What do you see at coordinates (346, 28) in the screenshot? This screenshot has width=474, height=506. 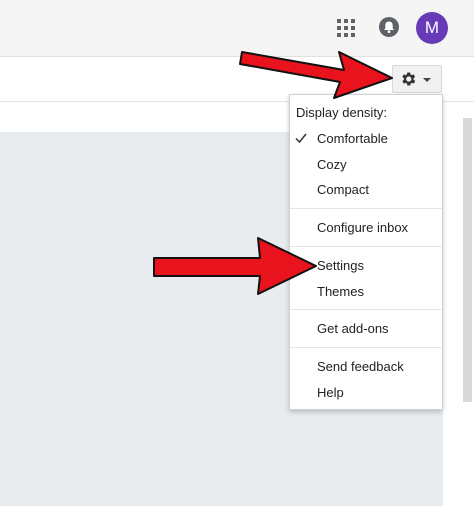 I see `apps-grid-icon` at bounding box center [346, 28].